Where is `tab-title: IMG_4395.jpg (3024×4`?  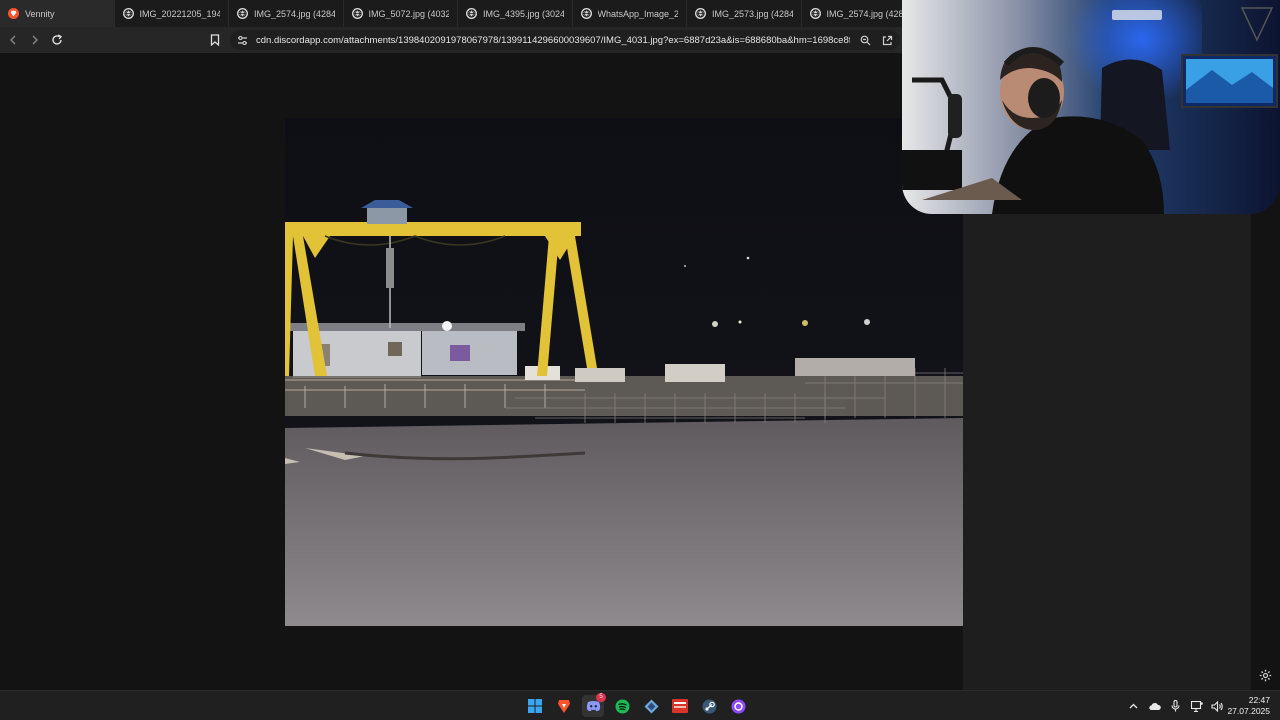 tab-title: IMG_4395.jpg (3024×4 is located at coordinates (523, 13).